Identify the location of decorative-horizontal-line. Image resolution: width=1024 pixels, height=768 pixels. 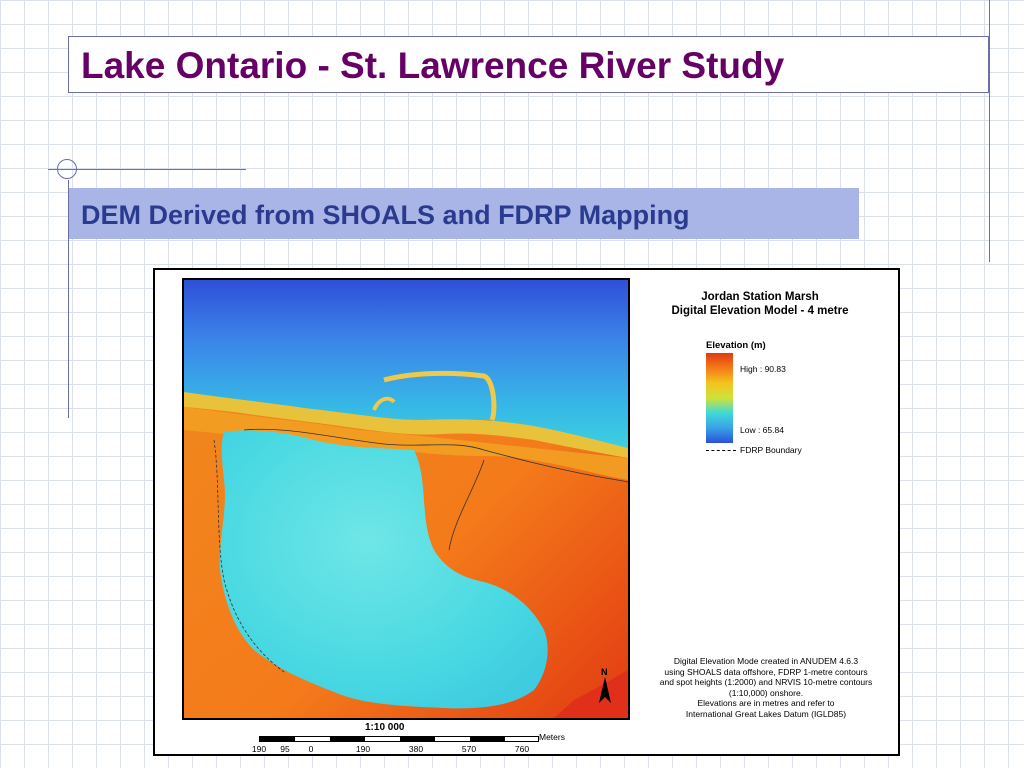
(147, 169).